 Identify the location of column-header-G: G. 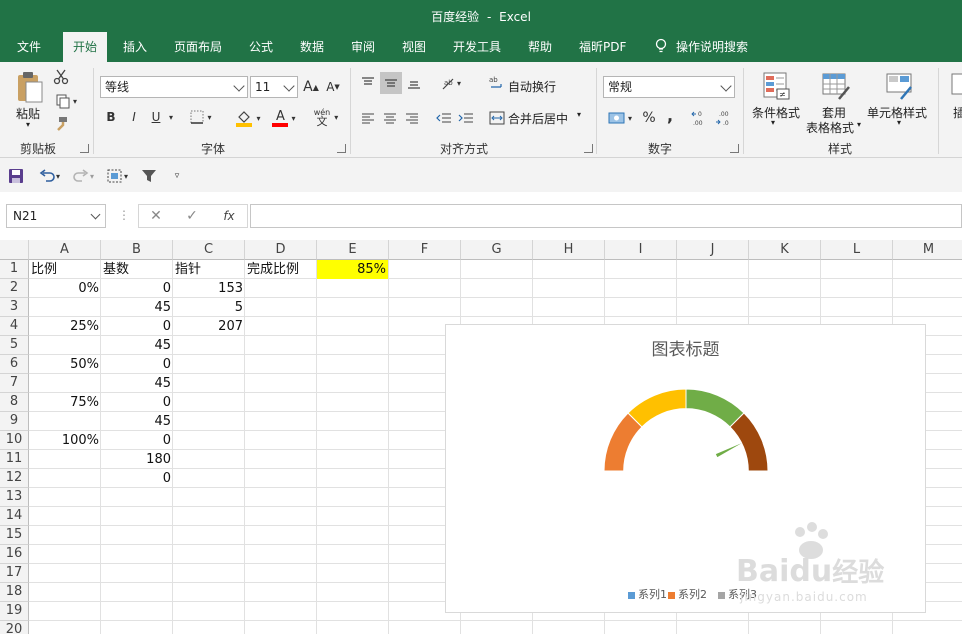
(497, 250).